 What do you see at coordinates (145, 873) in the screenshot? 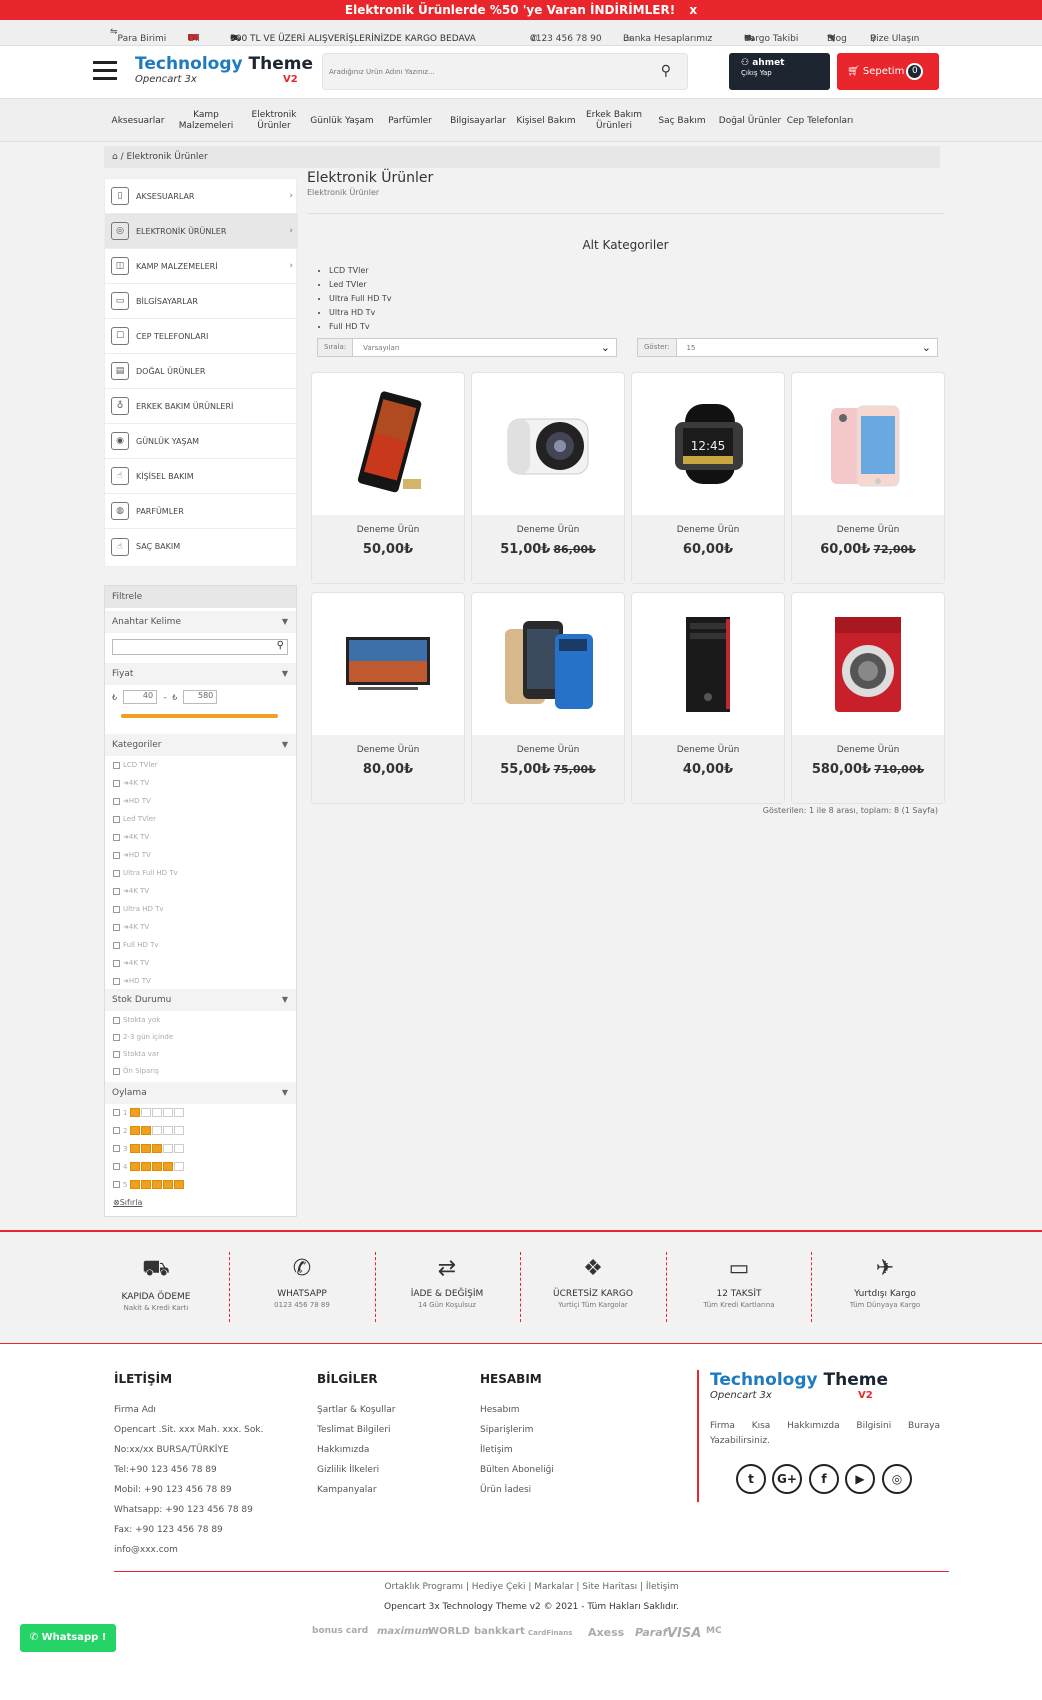
I see `category-checkbox: Ultra Full HD Tv` at bounding box center [145, 873].